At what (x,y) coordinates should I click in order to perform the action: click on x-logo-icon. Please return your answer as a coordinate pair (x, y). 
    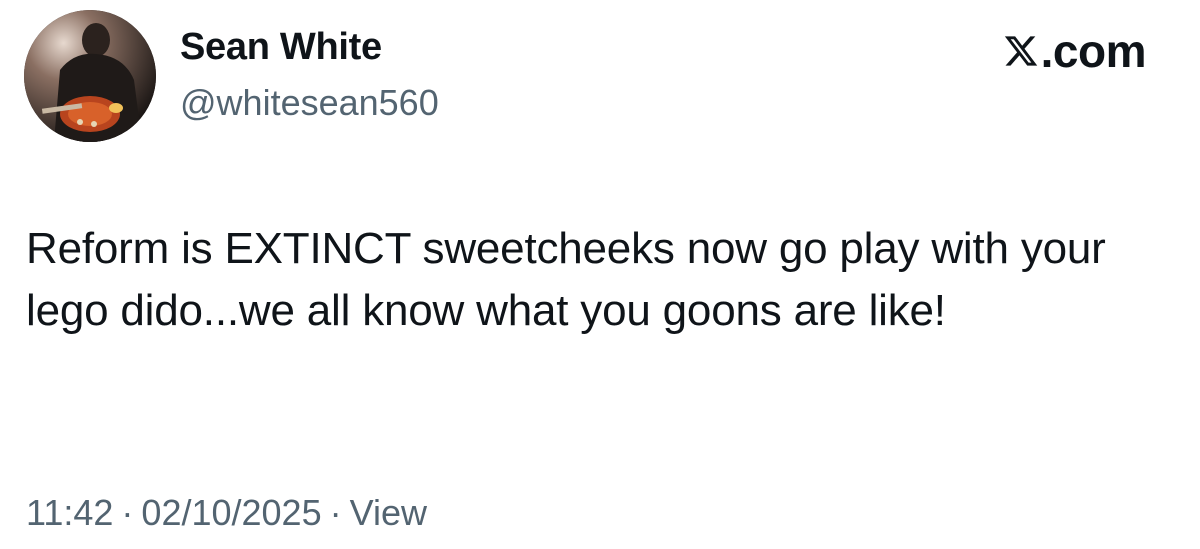
    Looking at the image, I should click on (1021, 51).